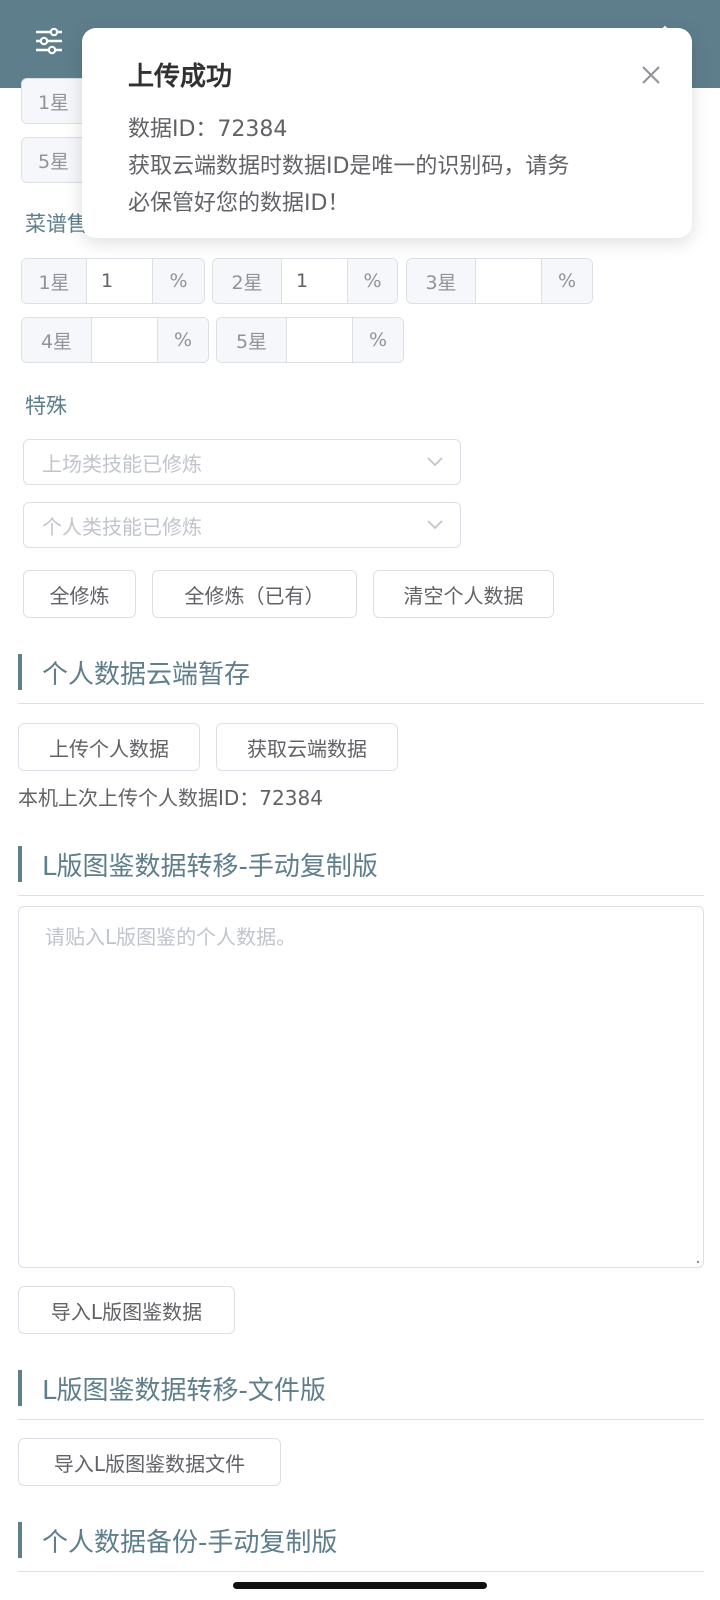 The image size is (720, 1600). I want to click on clear-personal-data-button: 清空个人数据, so click(463, 594).